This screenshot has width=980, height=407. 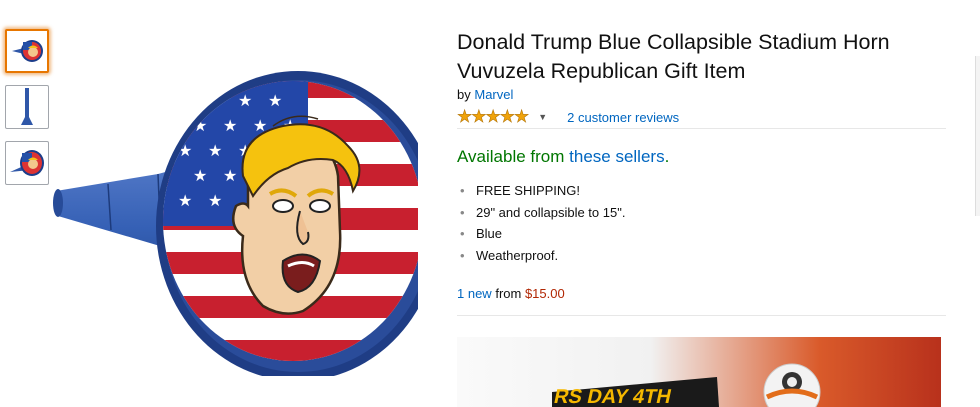 I want to click on scrollbar, so click(x=977, y=136).